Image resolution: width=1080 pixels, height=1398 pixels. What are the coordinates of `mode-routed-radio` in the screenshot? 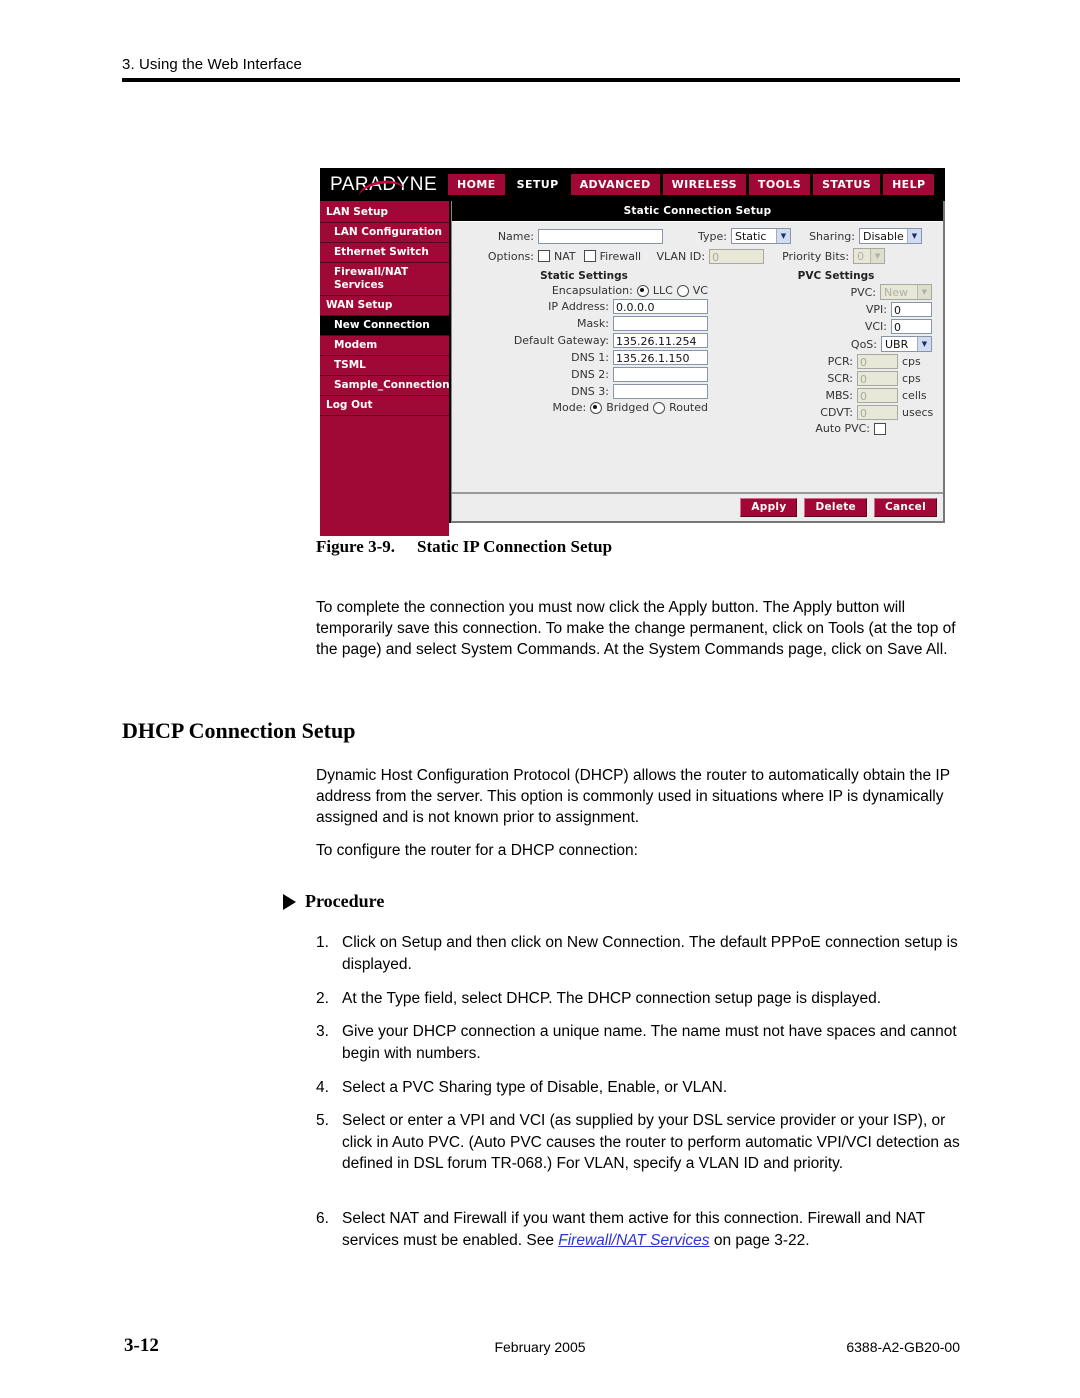 It's located at (659, 407).